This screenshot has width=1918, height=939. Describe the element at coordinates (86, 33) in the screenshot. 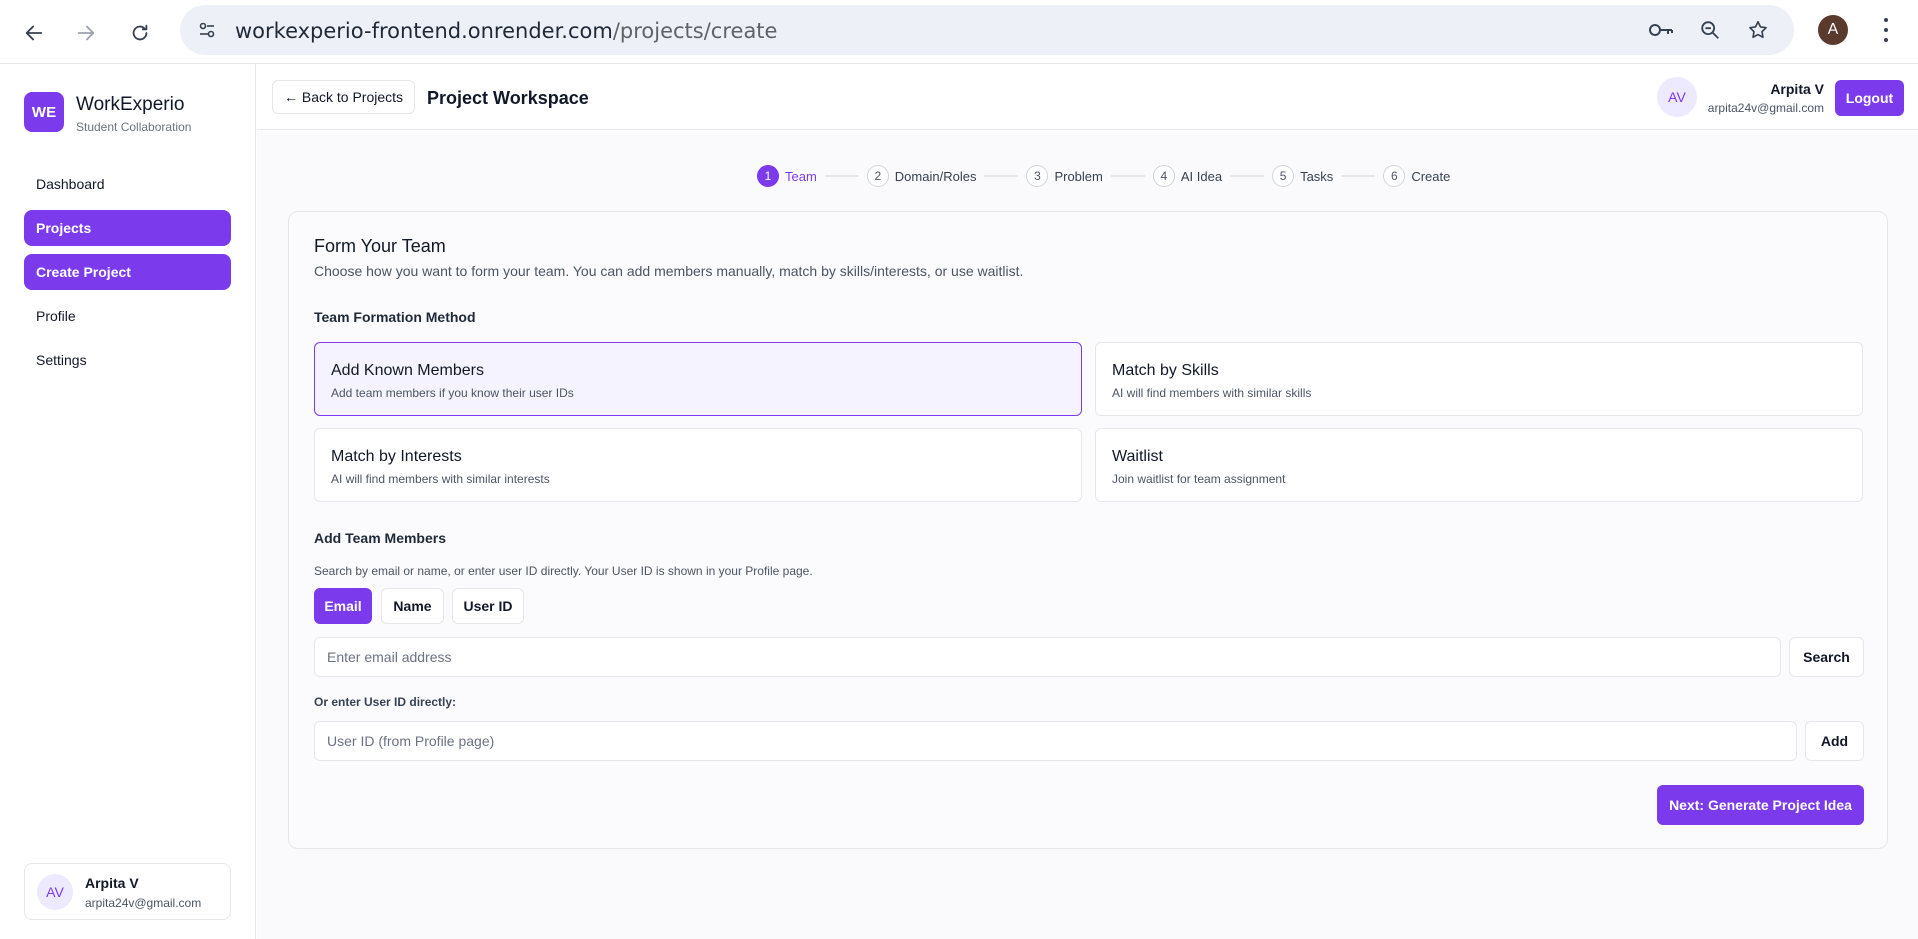

I see `forward-arrow-icon` at that location.